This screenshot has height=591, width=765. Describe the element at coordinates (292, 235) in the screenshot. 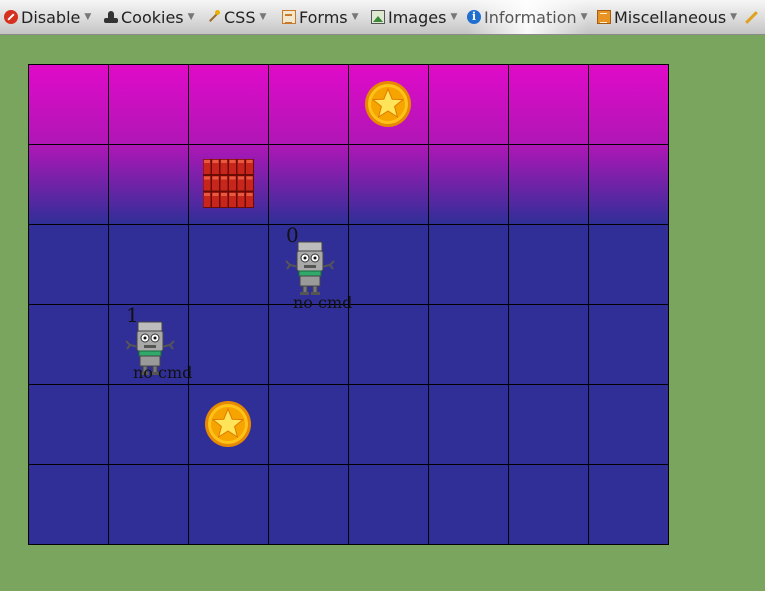

I see `robot-id-label: 0` at that location.